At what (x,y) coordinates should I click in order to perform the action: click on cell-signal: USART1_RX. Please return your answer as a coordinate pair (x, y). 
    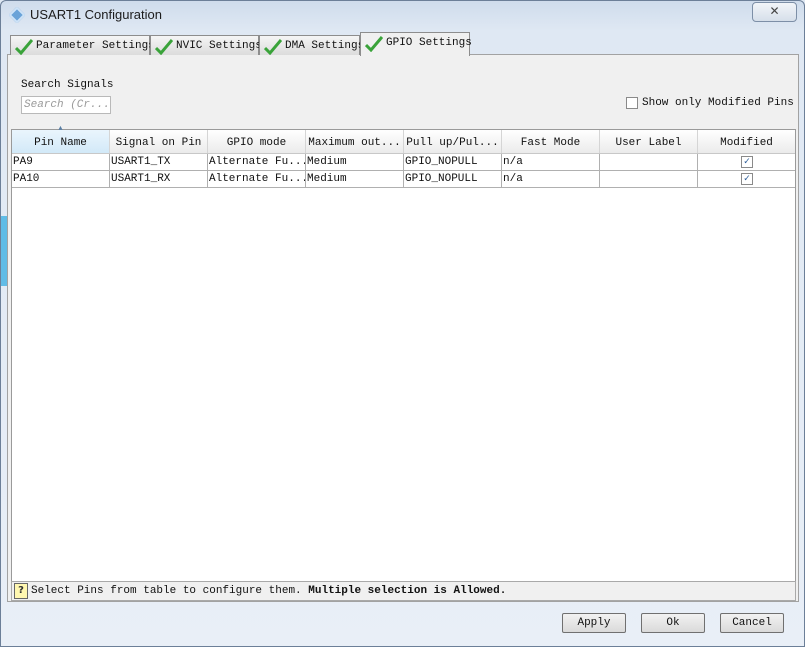
    Looking at the image, I should click on (159, 179).